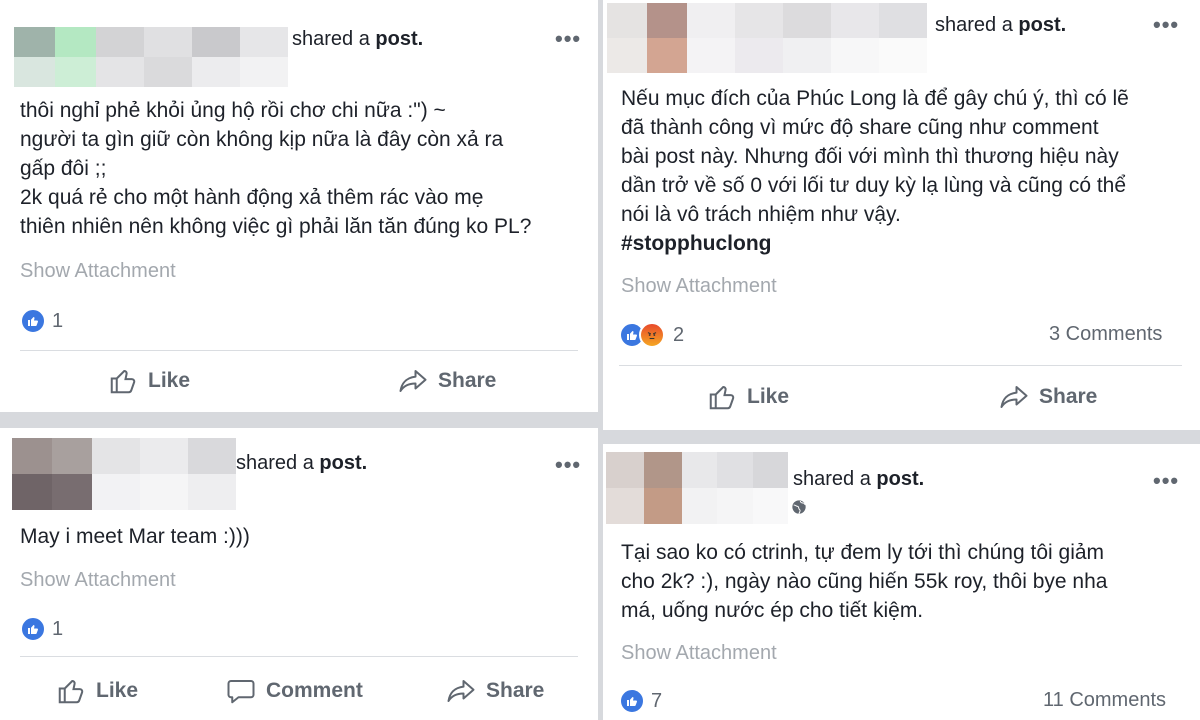  What do you see at coordinates (657, 700) in the screenshot?
I see `reaction-count: 7` at bounding box center [657, 700].